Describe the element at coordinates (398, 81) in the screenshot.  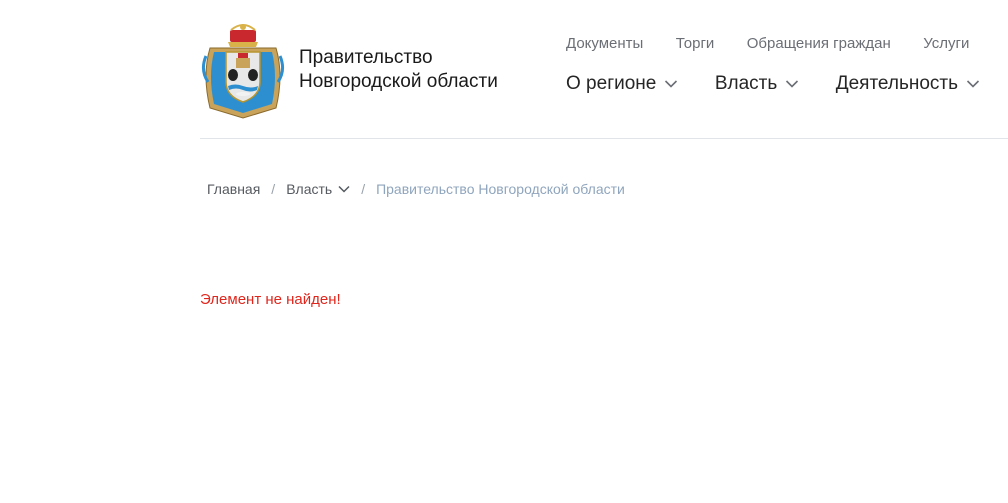
I see `site-title-line-2: Новгородской области` at that location.